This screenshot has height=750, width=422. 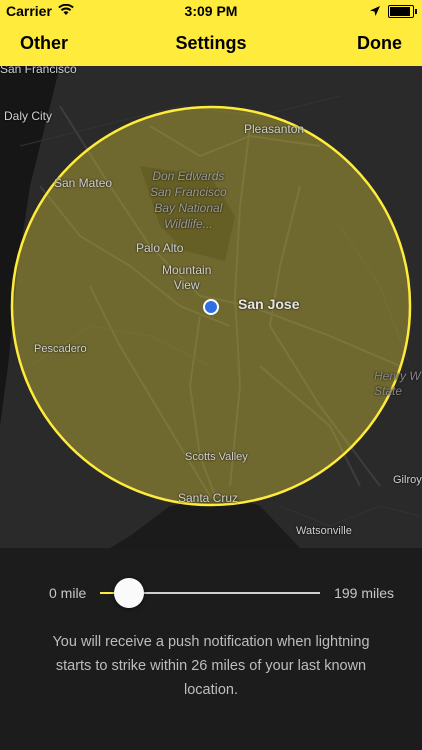 What do you see at coordinates (28, 116) in the screenshot?
I see `map-label-daly-city: Daly City` at bounding box center [28, 116].